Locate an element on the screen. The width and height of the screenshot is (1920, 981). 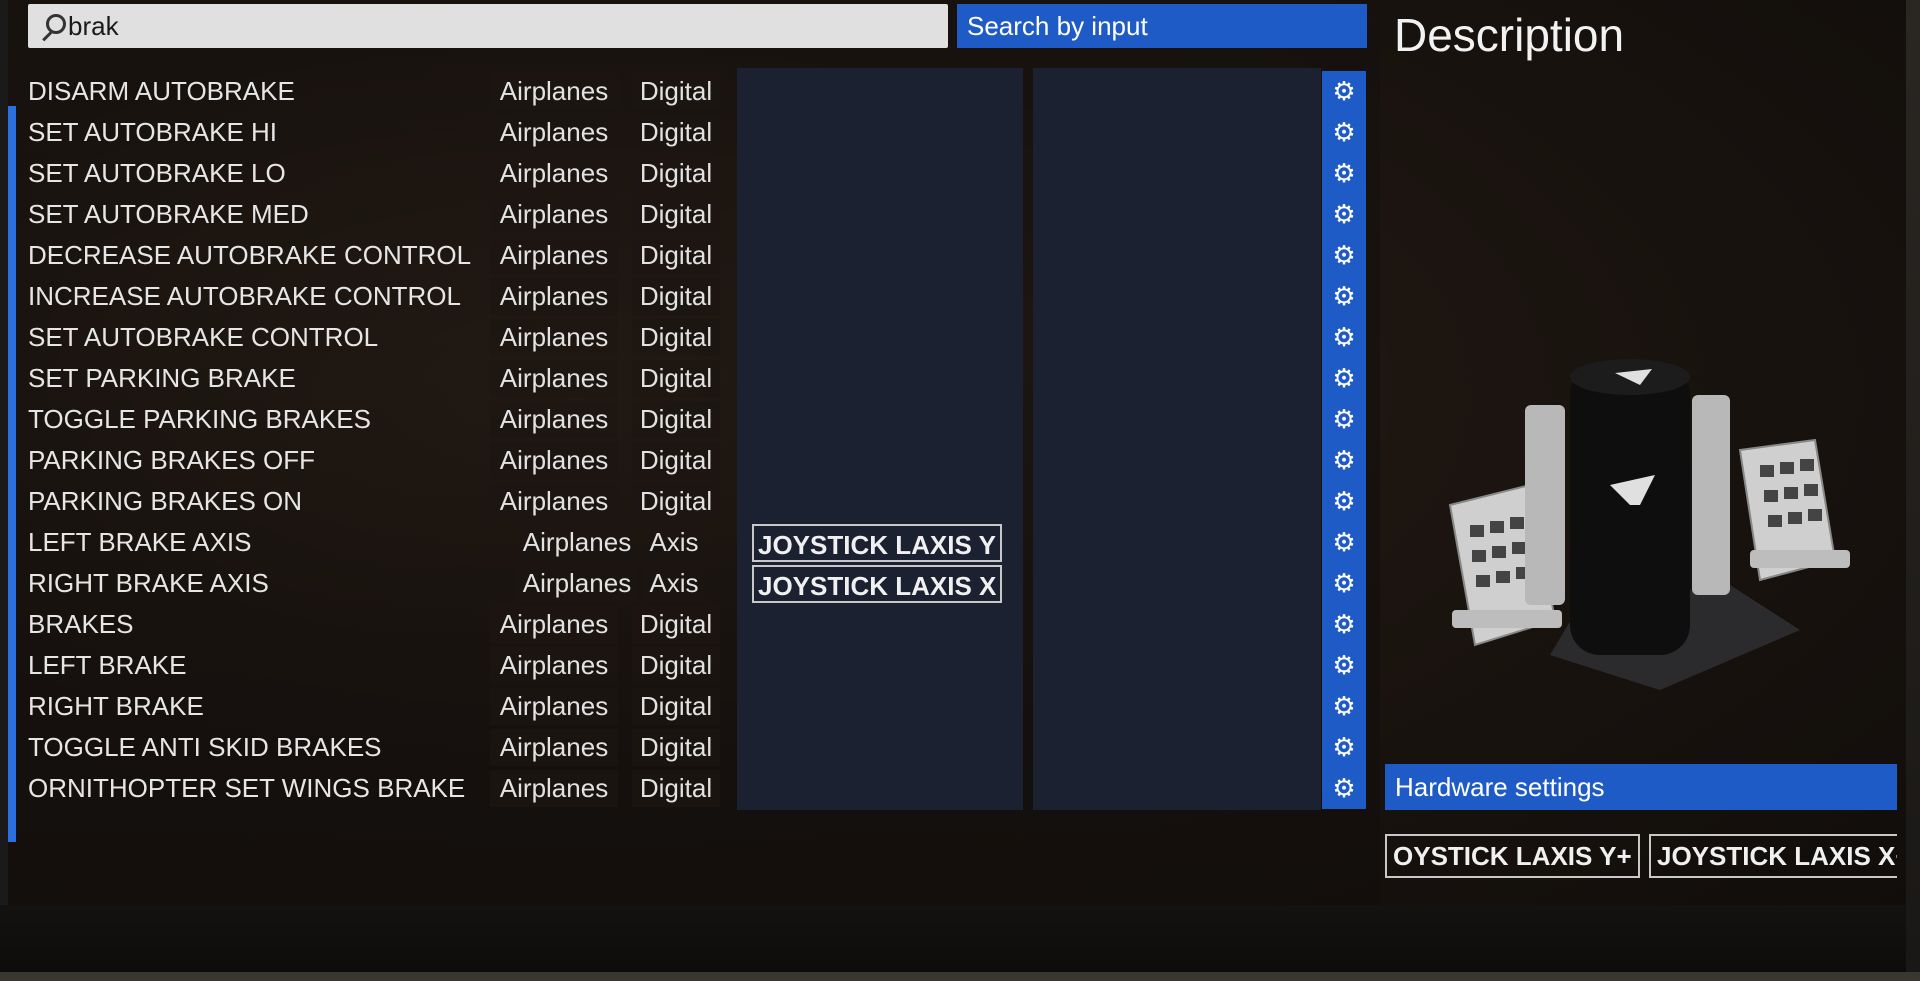
control-name: SET AUTOBRAKE MED is located at coordinates (168, 214).